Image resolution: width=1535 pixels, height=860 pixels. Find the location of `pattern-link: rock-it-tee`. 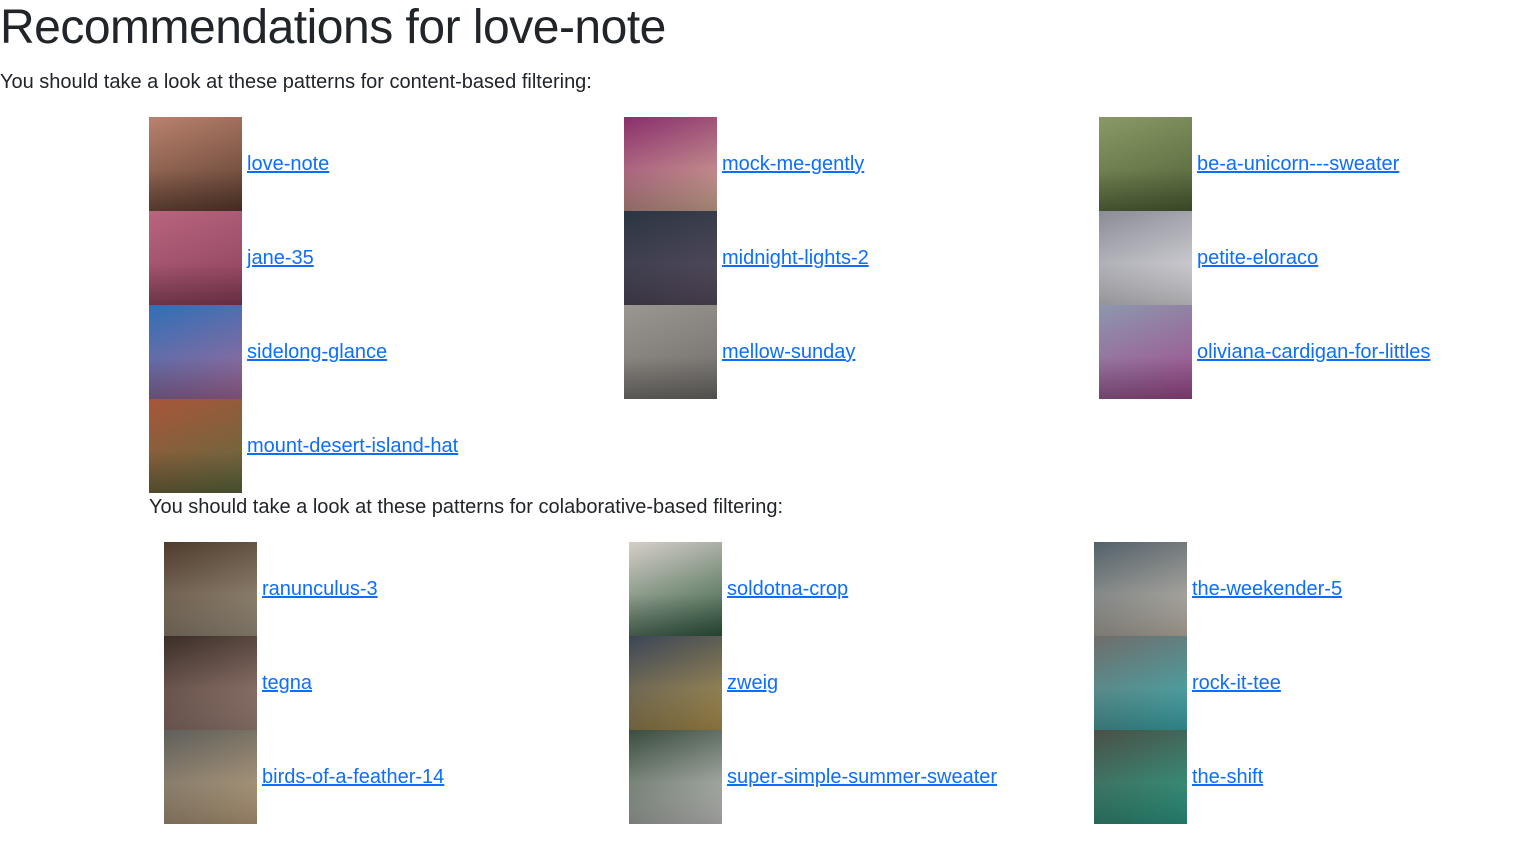

pattern-link: rock-it-tee is located at coordinates (1244, 683).